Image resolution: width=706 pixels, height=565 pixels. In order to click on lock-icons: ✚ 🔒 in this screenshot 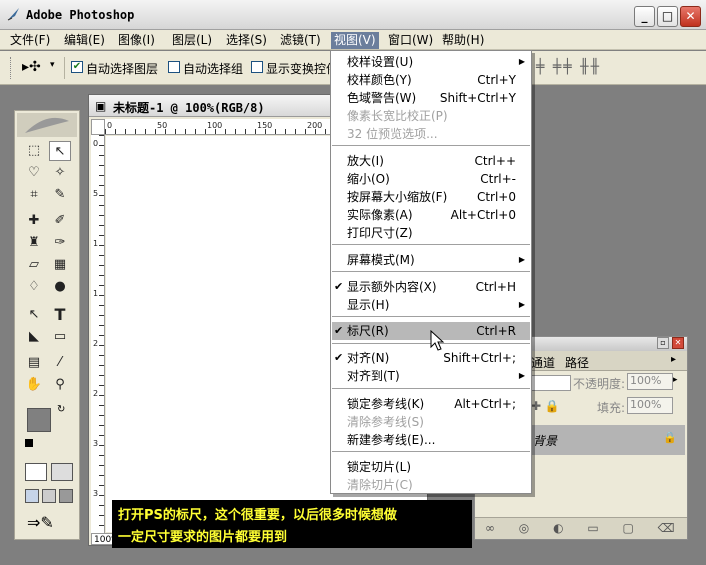, I will do `click(545, 406)`.